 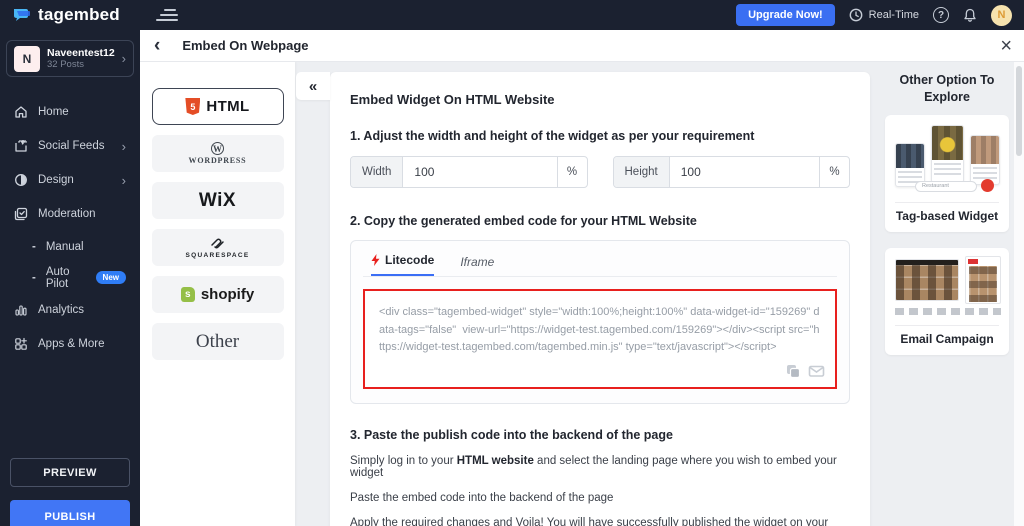 I want to click on platform-label: WORDPRESS, so click(x=217, y=160).